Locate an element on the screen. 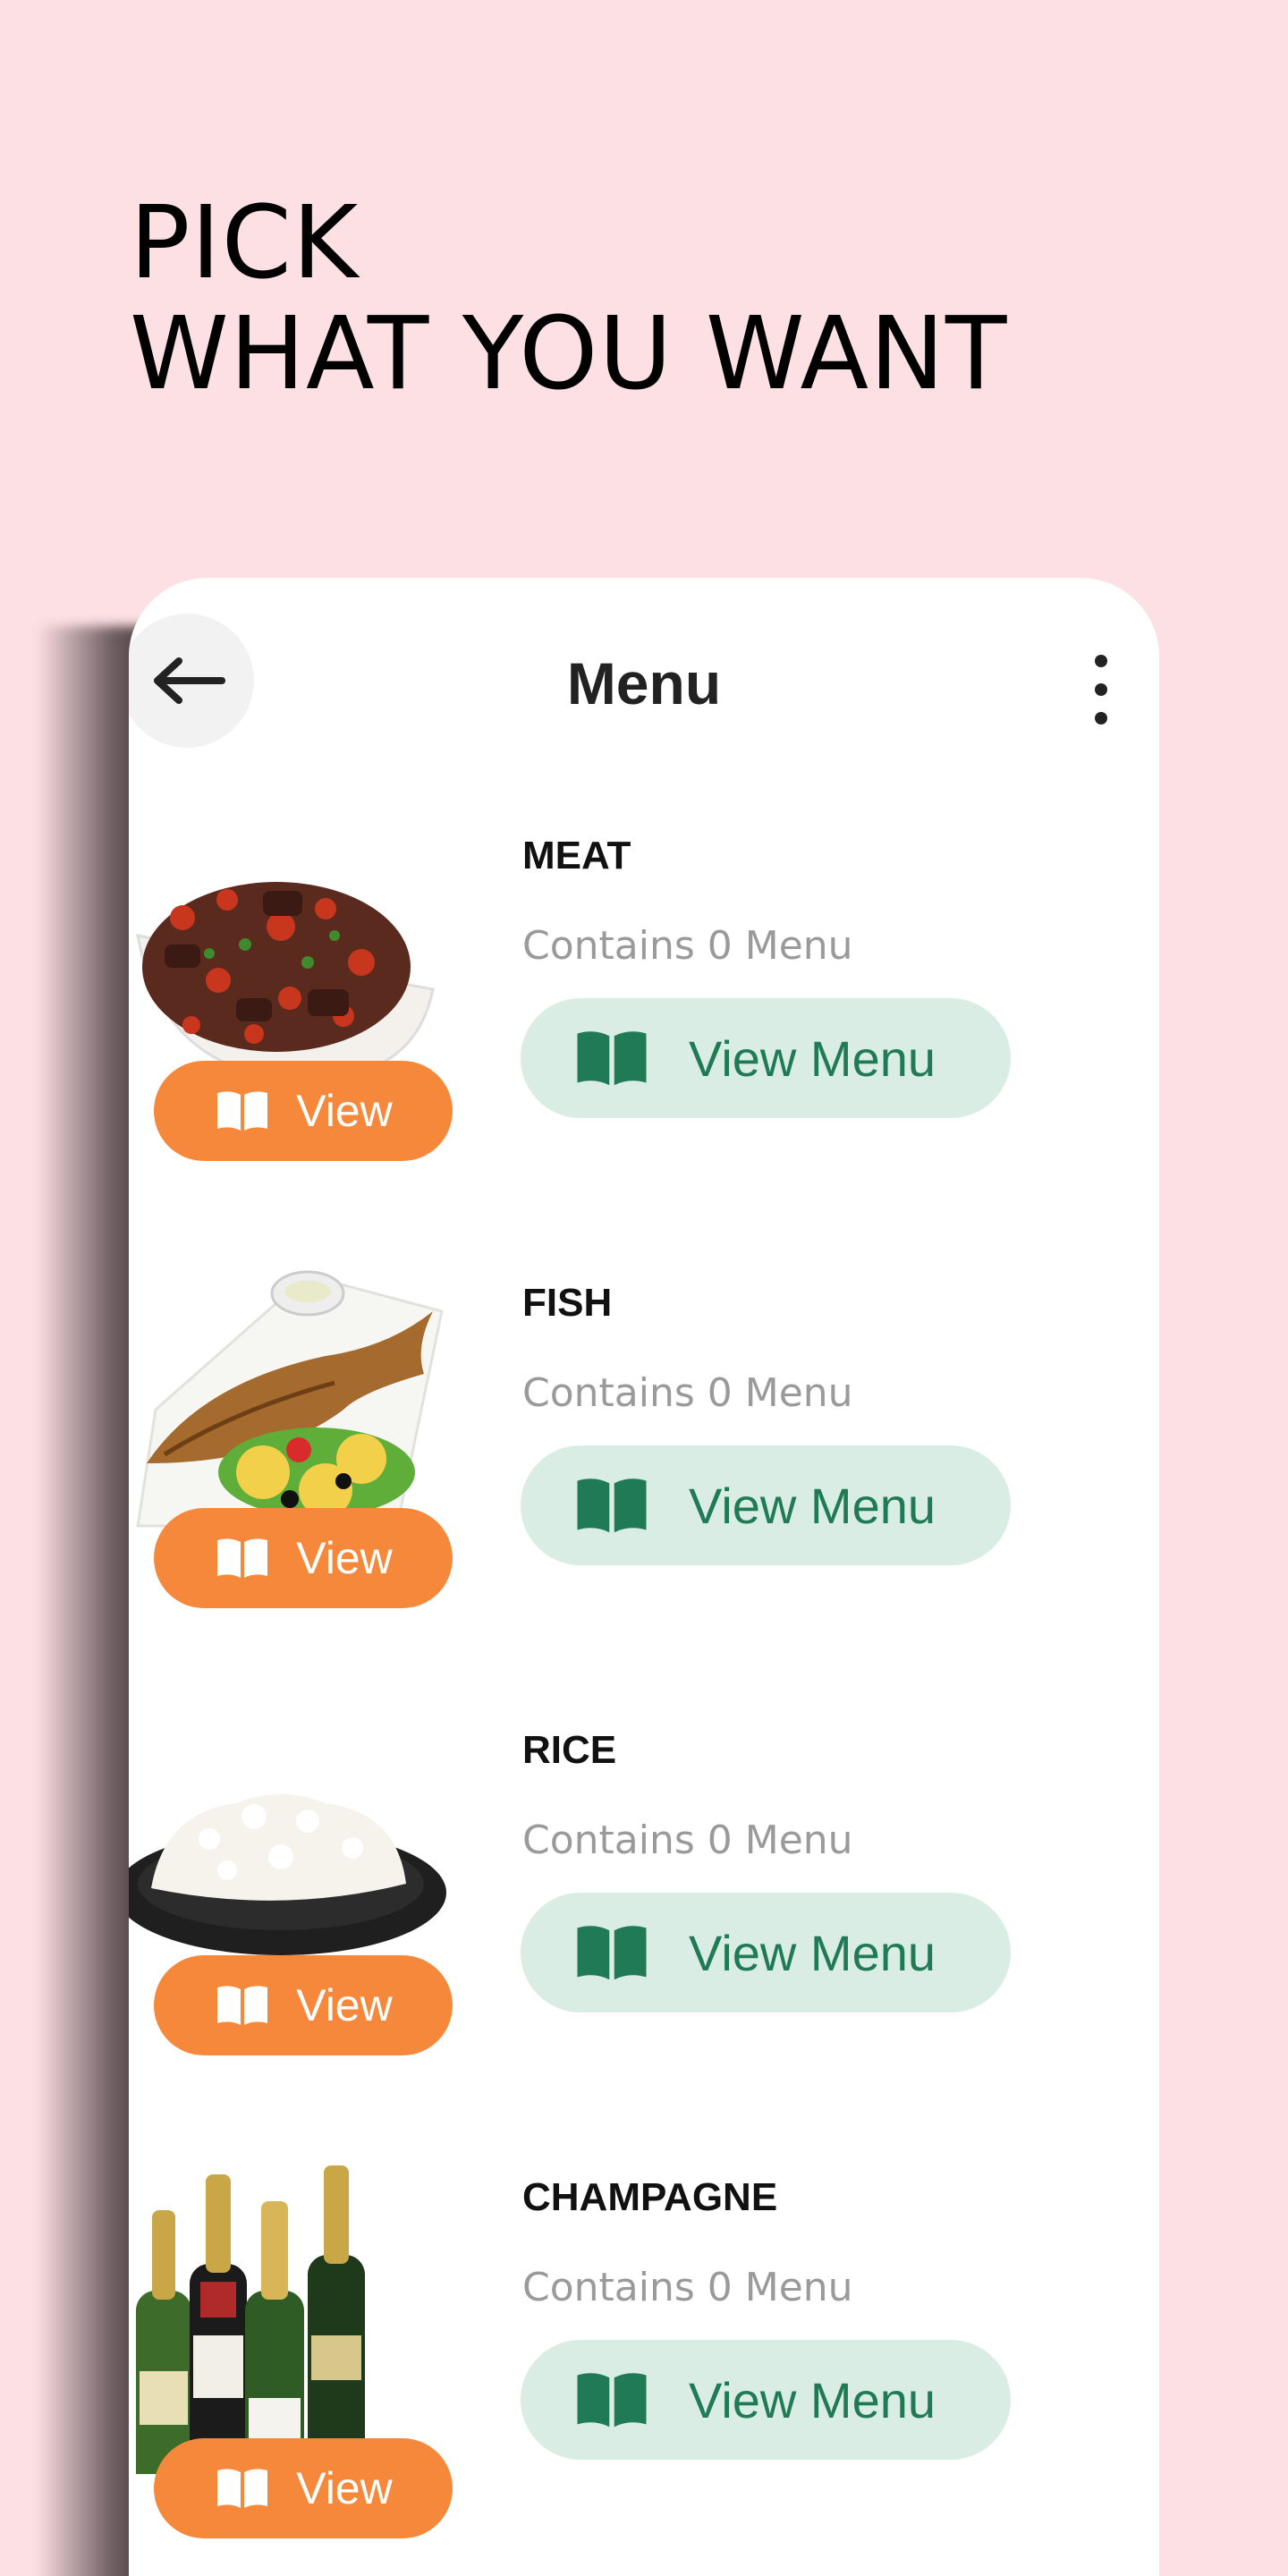 The height and width of the screenshot is (2576, 1288). category-item-rice: View RICE Contains 0 Menu View Menu is located at coordinates (644, 1919).